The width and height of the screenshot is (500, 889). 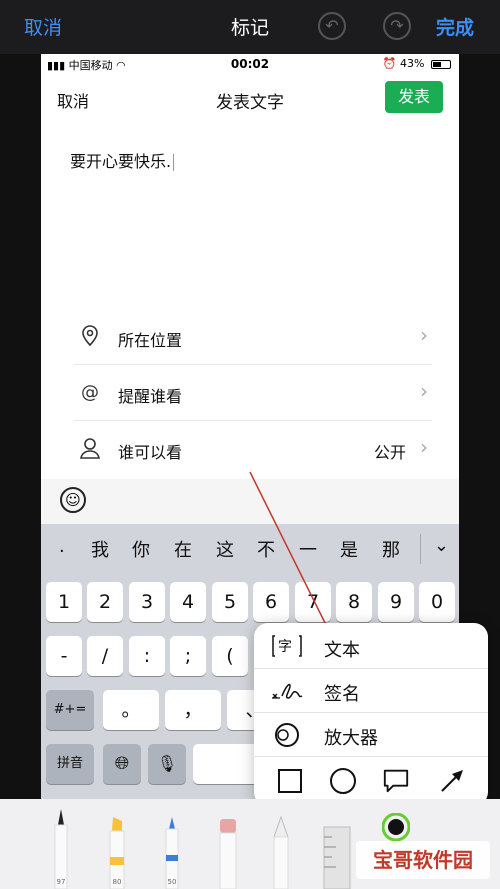 I want to click on pencil-tool: 50, so click(x=172, y=852).